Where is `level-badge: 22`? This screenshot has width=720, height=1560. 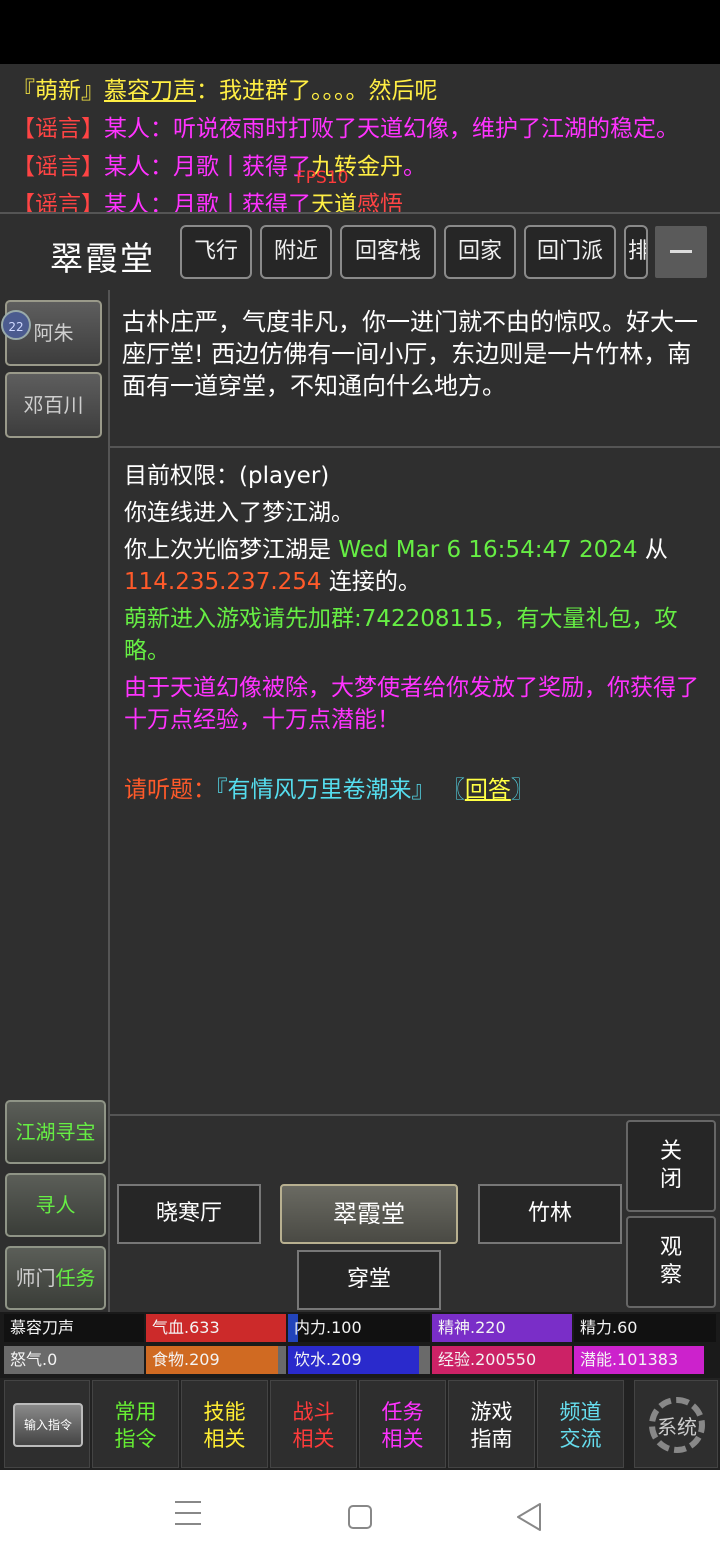
level-badge: 22 is located at coordinates (16, 325).